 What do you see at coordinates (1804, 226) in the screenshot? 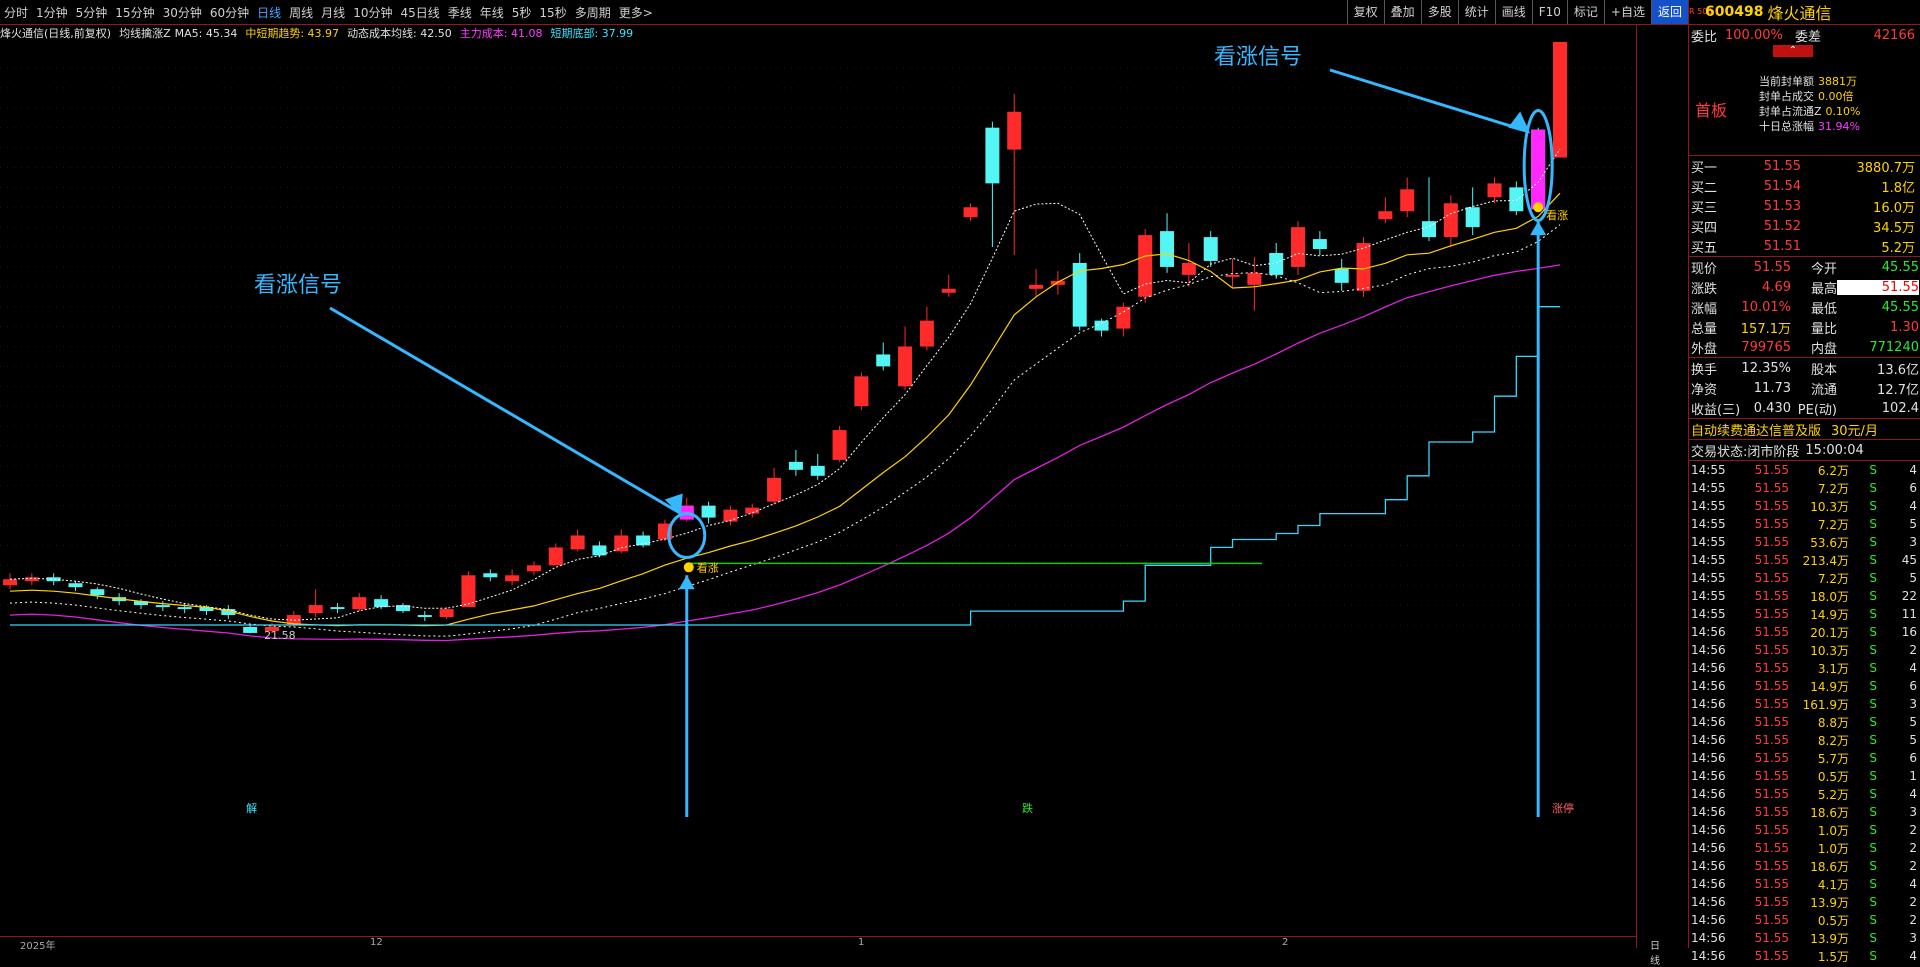
I see `bid-row: 买四 51.52 34.5万` at bounding box center [1804, 226].